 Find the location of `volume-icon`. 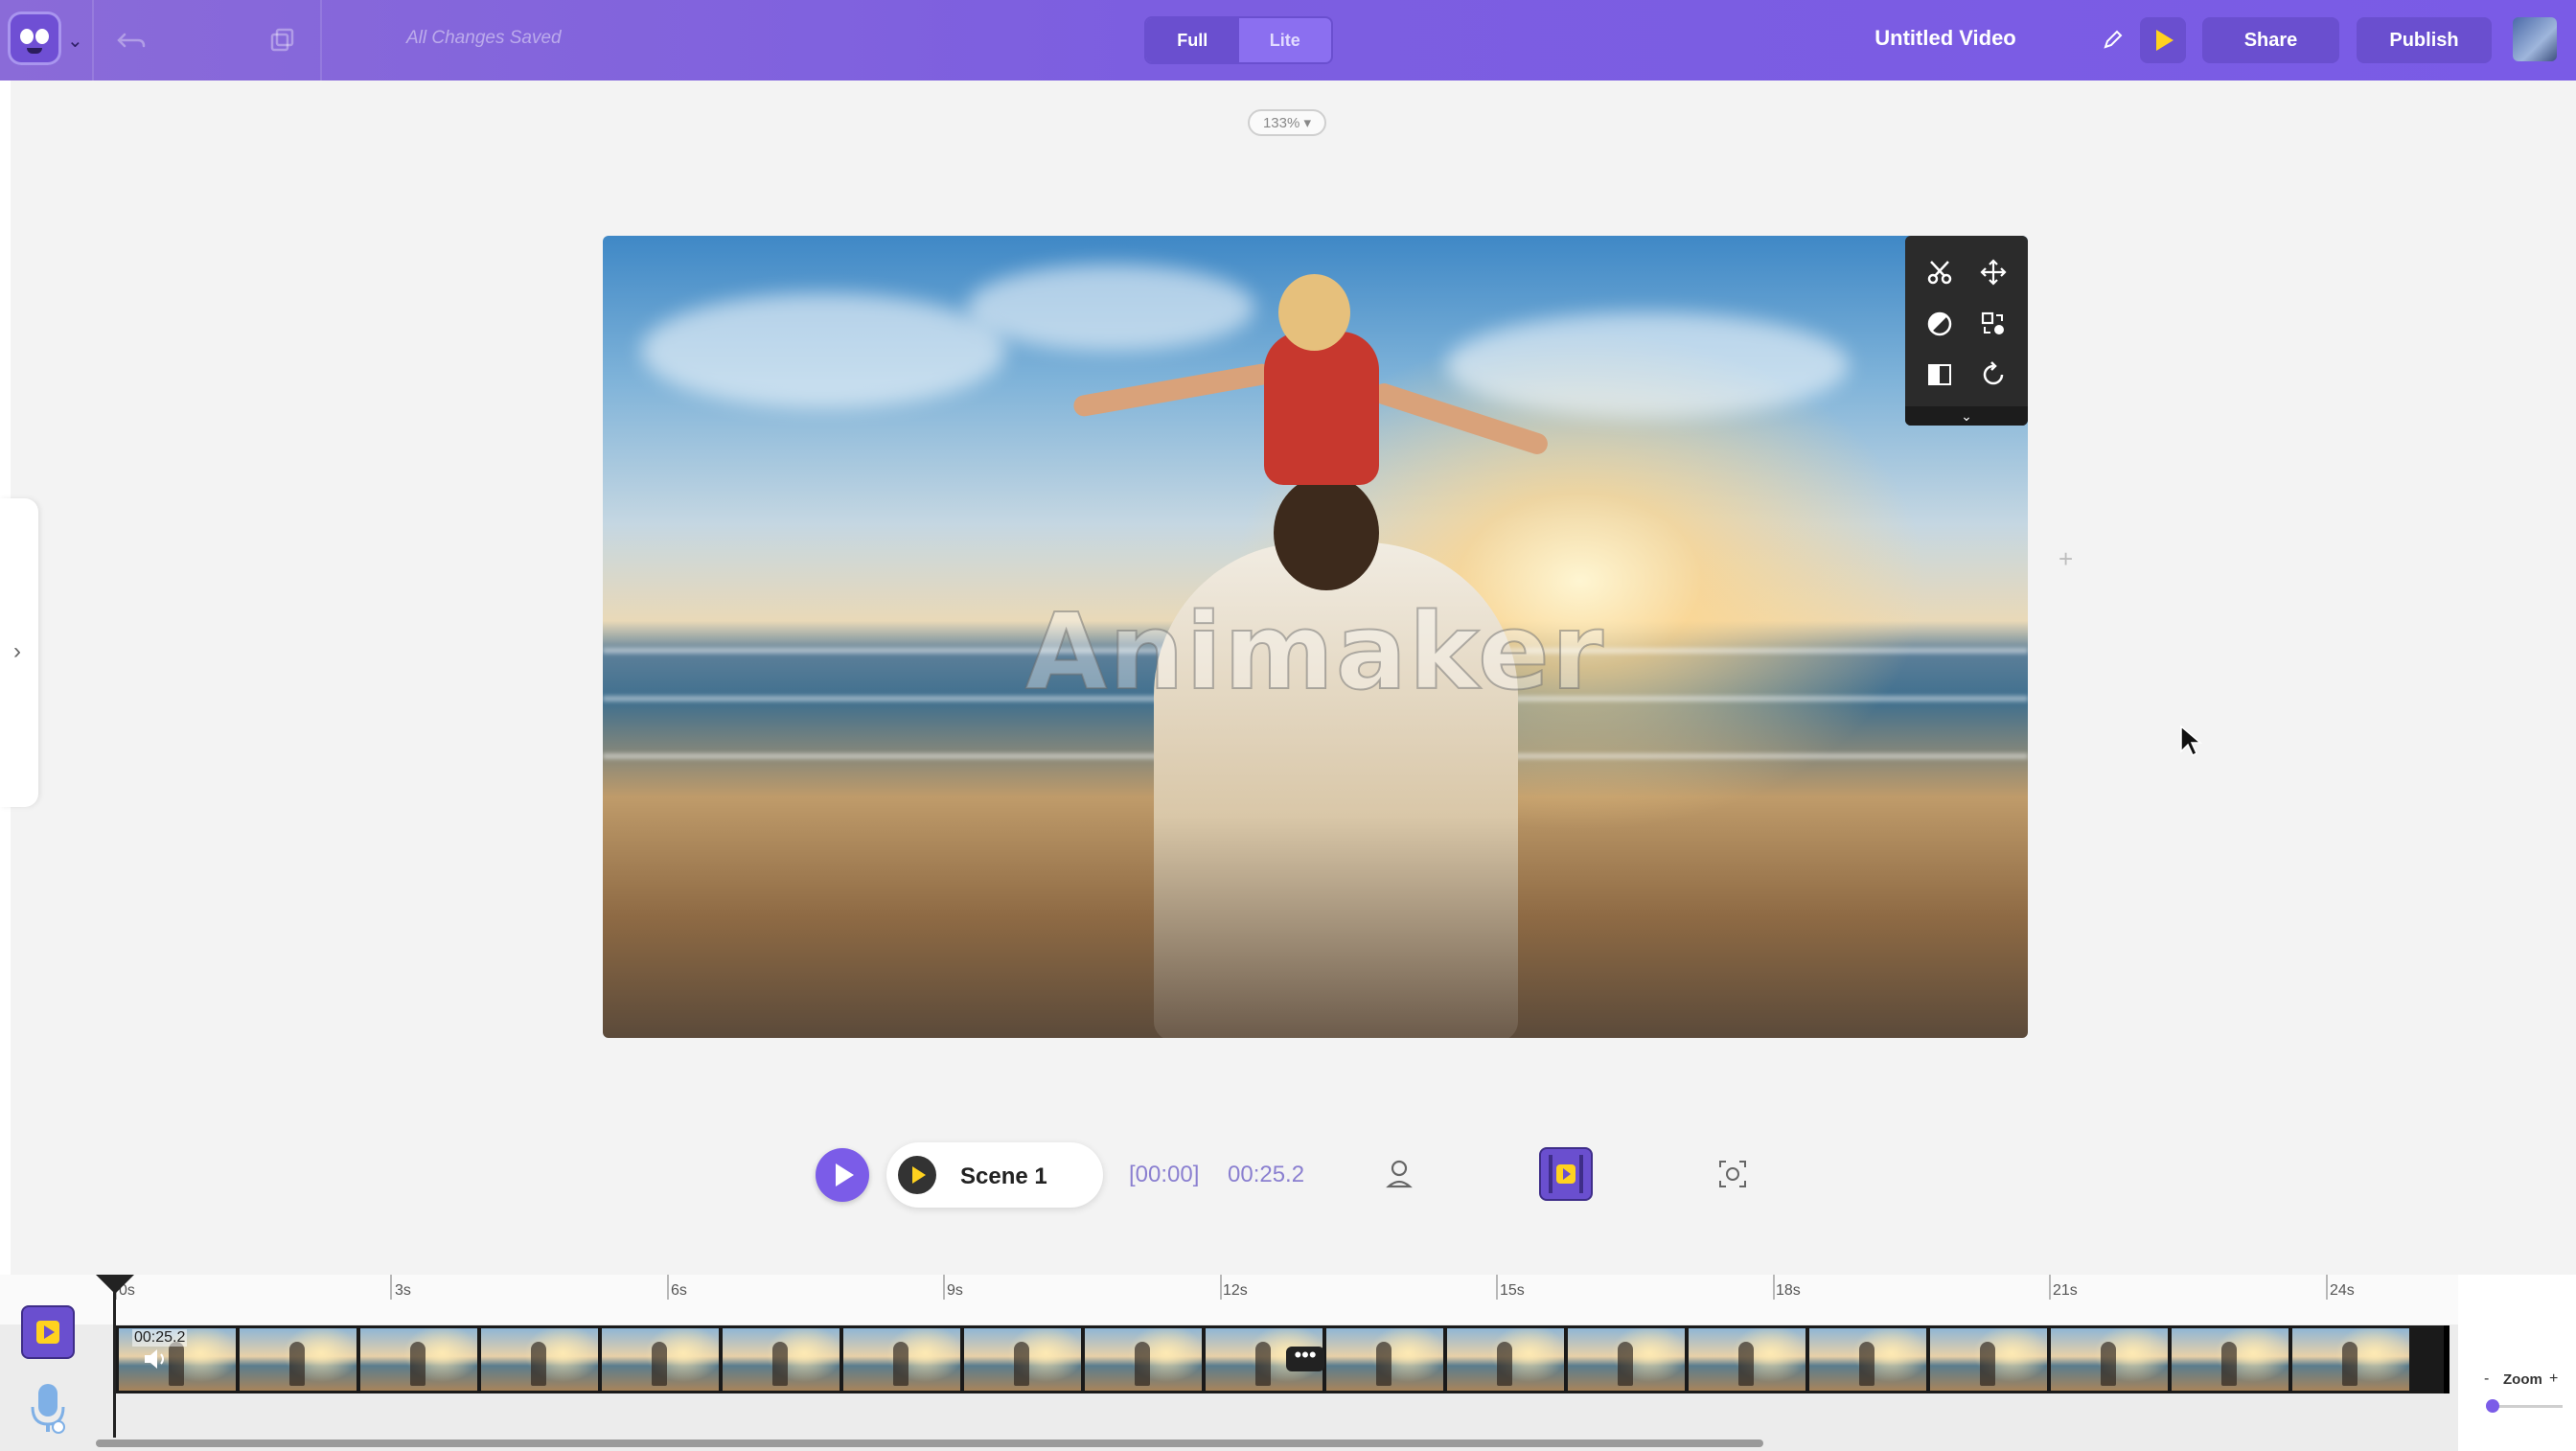

volume-icon is located at coordinates (155, 1358).